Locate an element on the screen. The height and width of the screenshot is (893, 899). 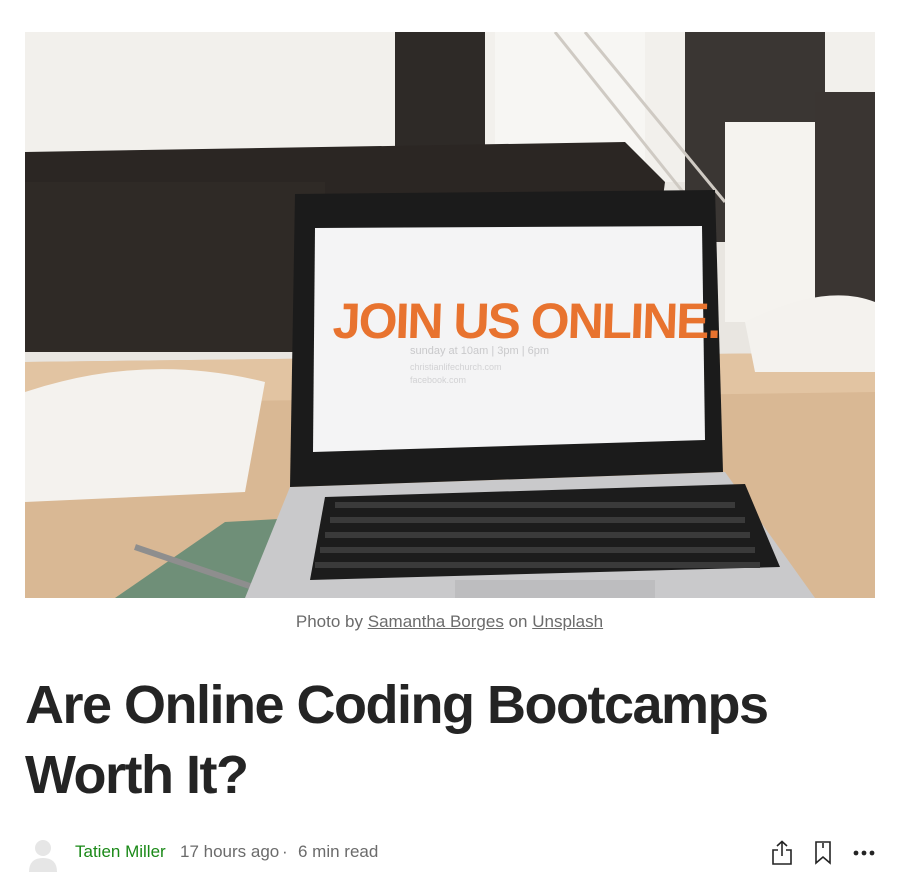
avatar-placeholder-icon is located at coordinates (43, 856).